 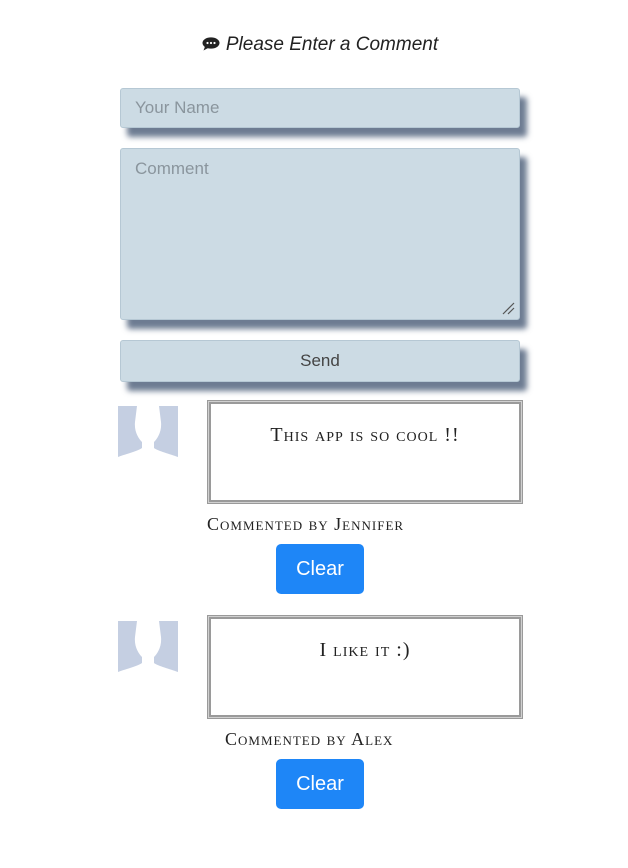 I want to click on comment-author: Commented by Jennifer, so click(x=306, y=524).